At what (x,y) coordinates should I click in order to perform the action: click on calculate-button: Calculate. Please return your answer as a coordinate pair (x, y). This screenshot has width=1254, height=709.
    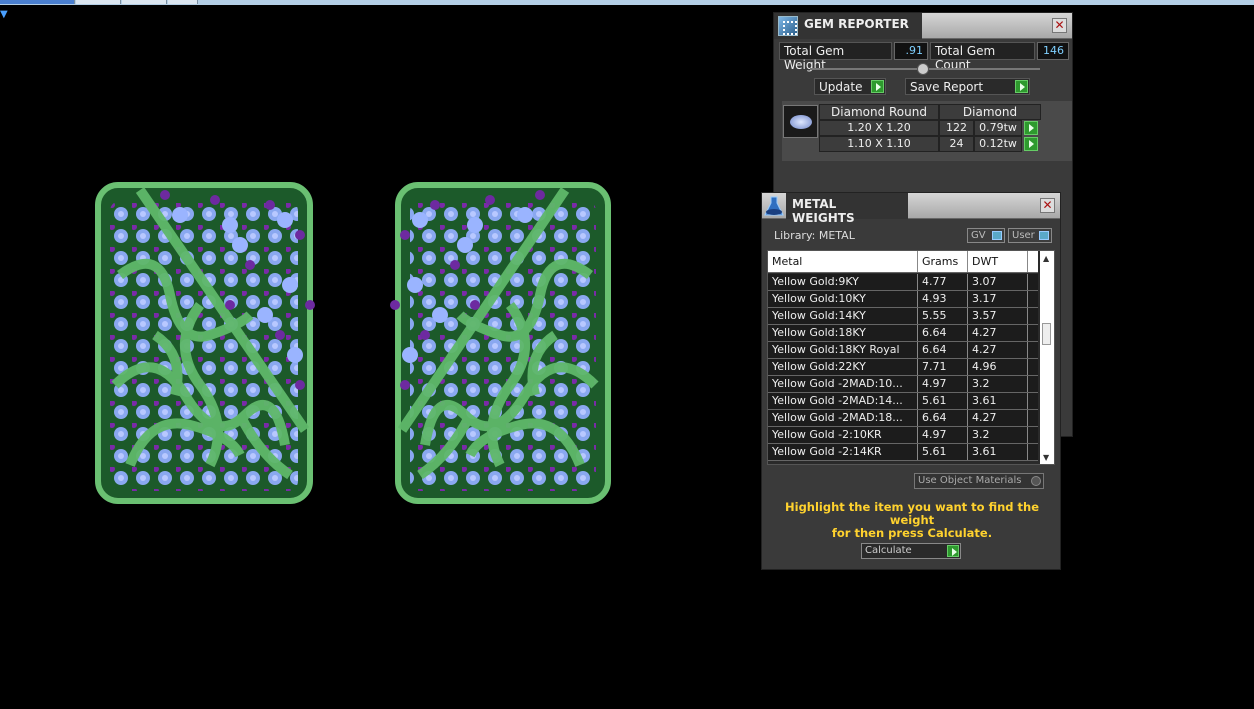
    Looking at the image, I should click on (911, 551).